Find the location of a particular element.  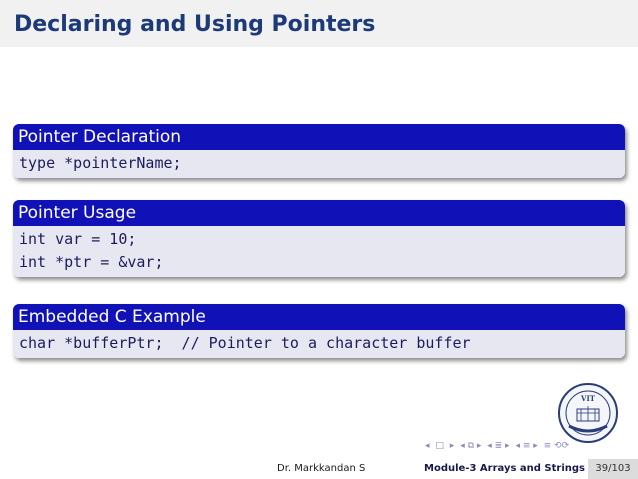

nav-section-icon: ◂ ≣ ▸ is located at coordinates (498, 446).